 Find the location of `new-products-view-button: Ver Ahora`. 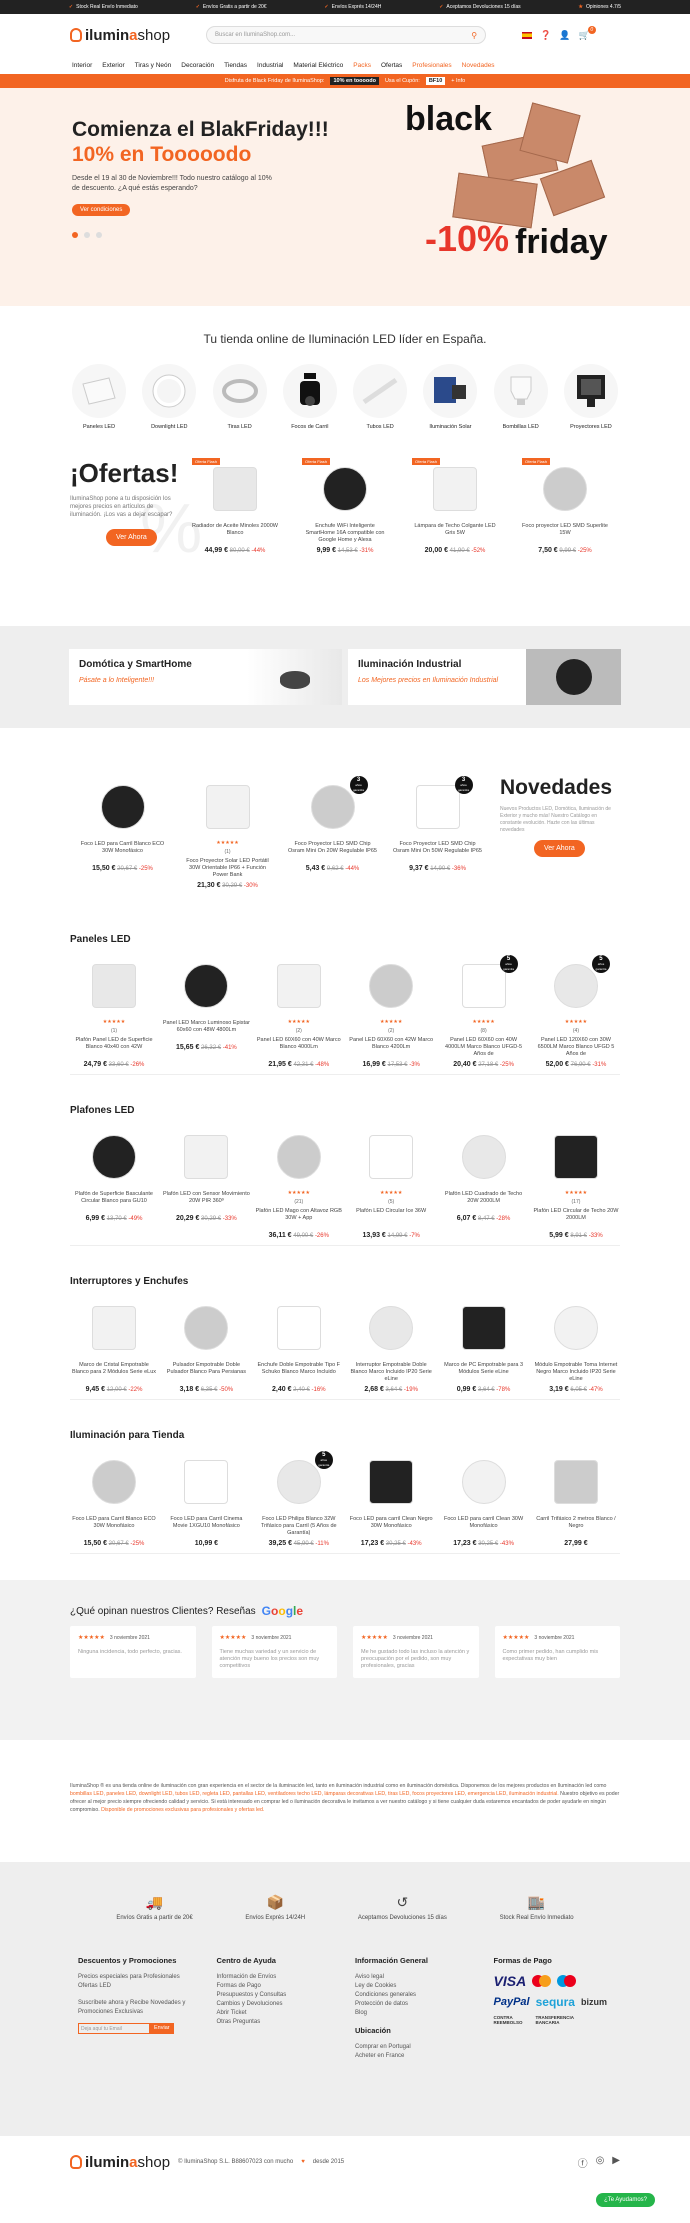

new-products-view-button: Ver Ahora is located at coordinates (559, 848).